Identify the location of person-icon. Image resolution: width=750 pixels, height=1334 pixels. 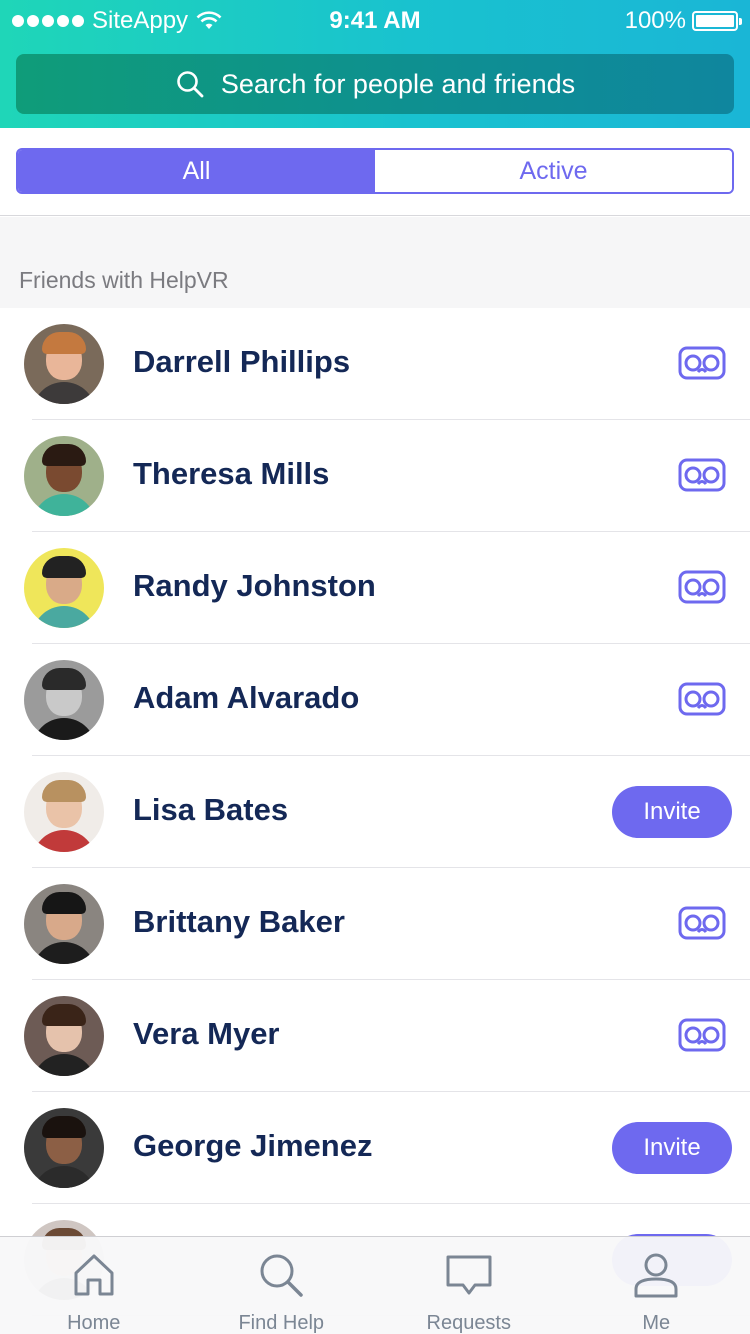
(656, 1277).